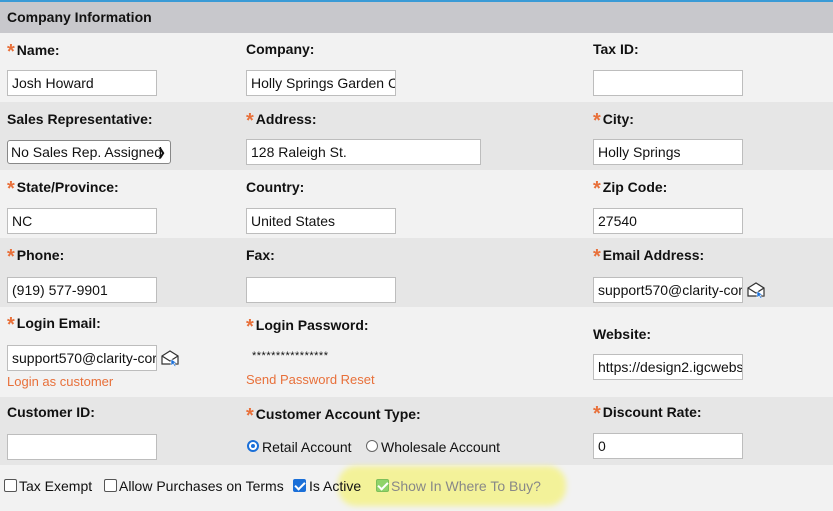 This screenshot has width=833, height=511. I want to click on city-input: Holly Springs, so click(668, 152).